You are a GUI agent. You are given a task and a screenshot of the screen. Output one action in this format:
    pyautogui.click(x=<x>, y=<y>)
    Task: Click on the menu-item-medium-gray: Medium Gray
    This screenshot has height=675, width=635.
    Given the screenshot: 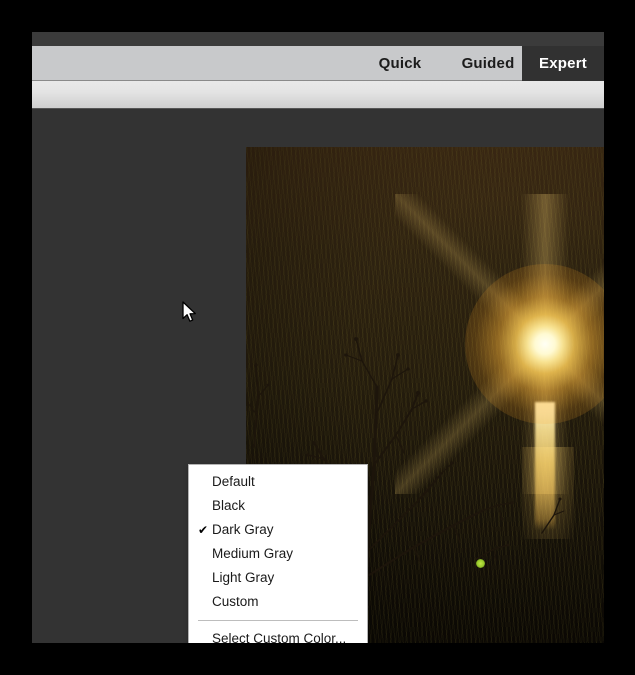 What is the action you would take?
    pyautogui.click(x=278, y=554)
    